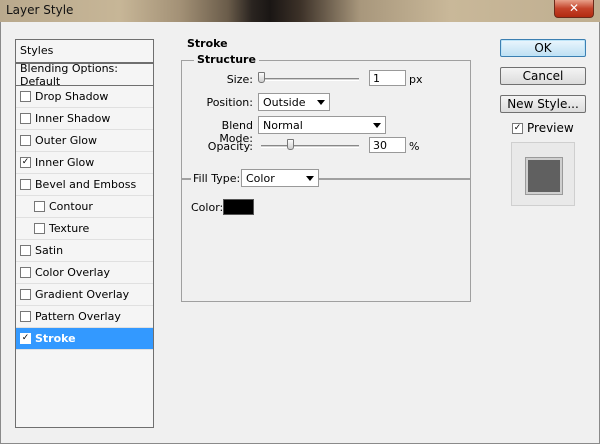  Describe the element at coordinates (326, 240) in the screenshot. I see `fill-group` at that location.